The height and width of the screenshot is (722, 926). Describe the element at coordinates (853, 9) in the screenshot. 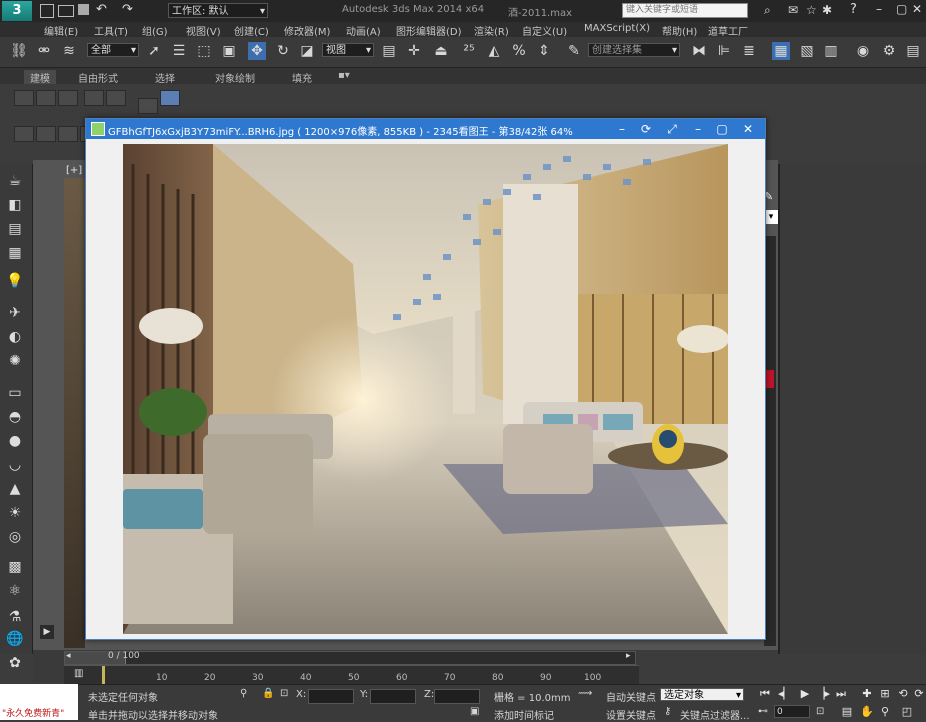

I see `help-icon: ?` at that location.